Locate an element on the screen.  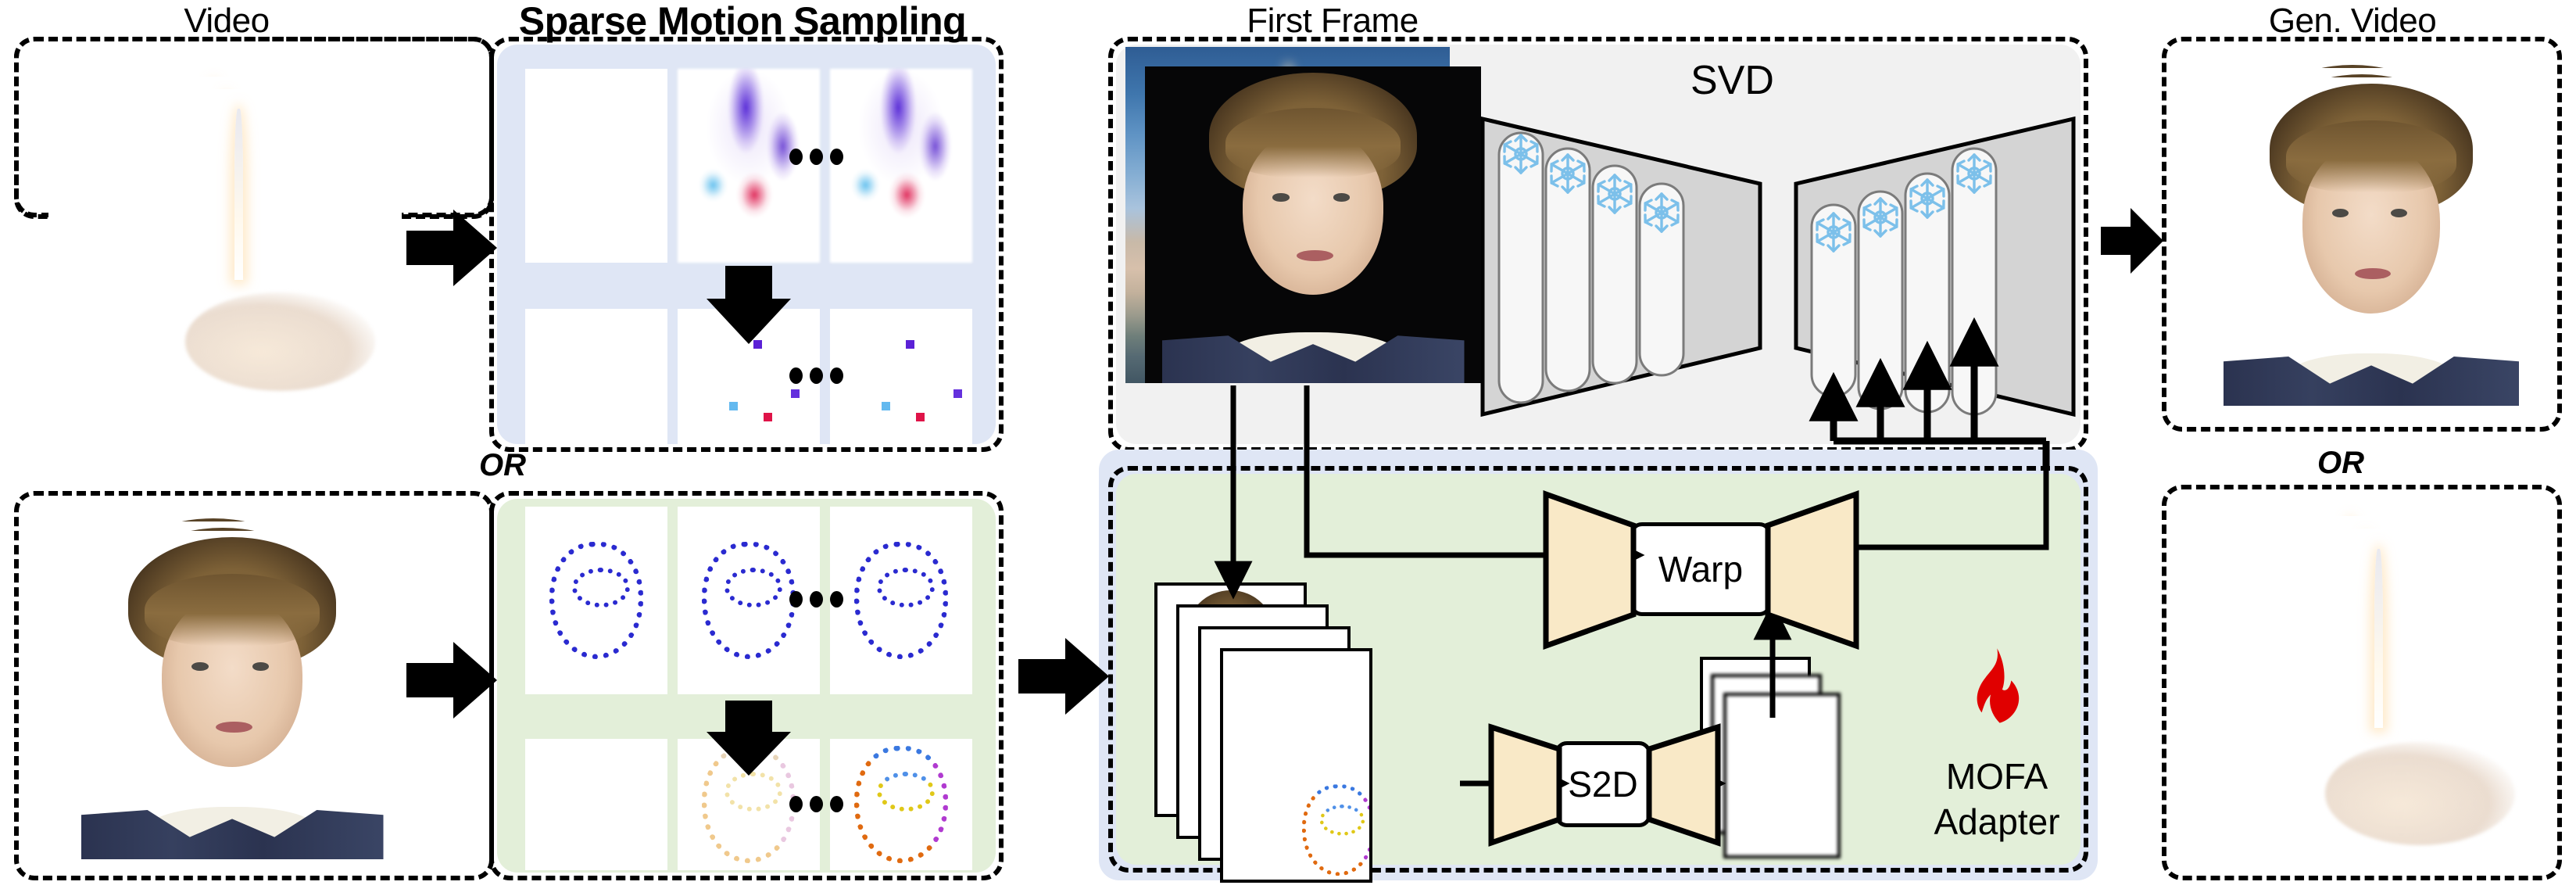
flame-icon is located at coordinates (1995, 691).